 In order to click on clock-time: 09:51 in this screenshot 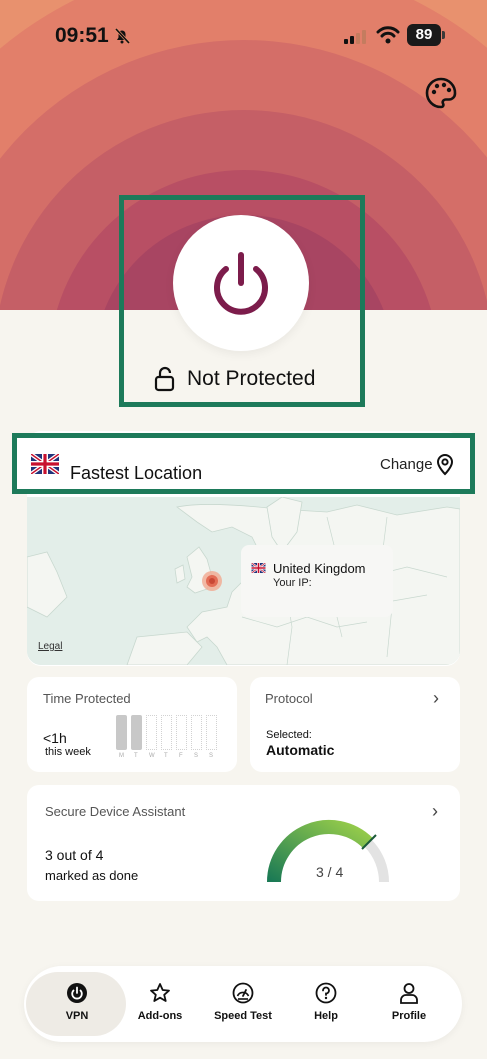, I will do `click(82, 35)`.